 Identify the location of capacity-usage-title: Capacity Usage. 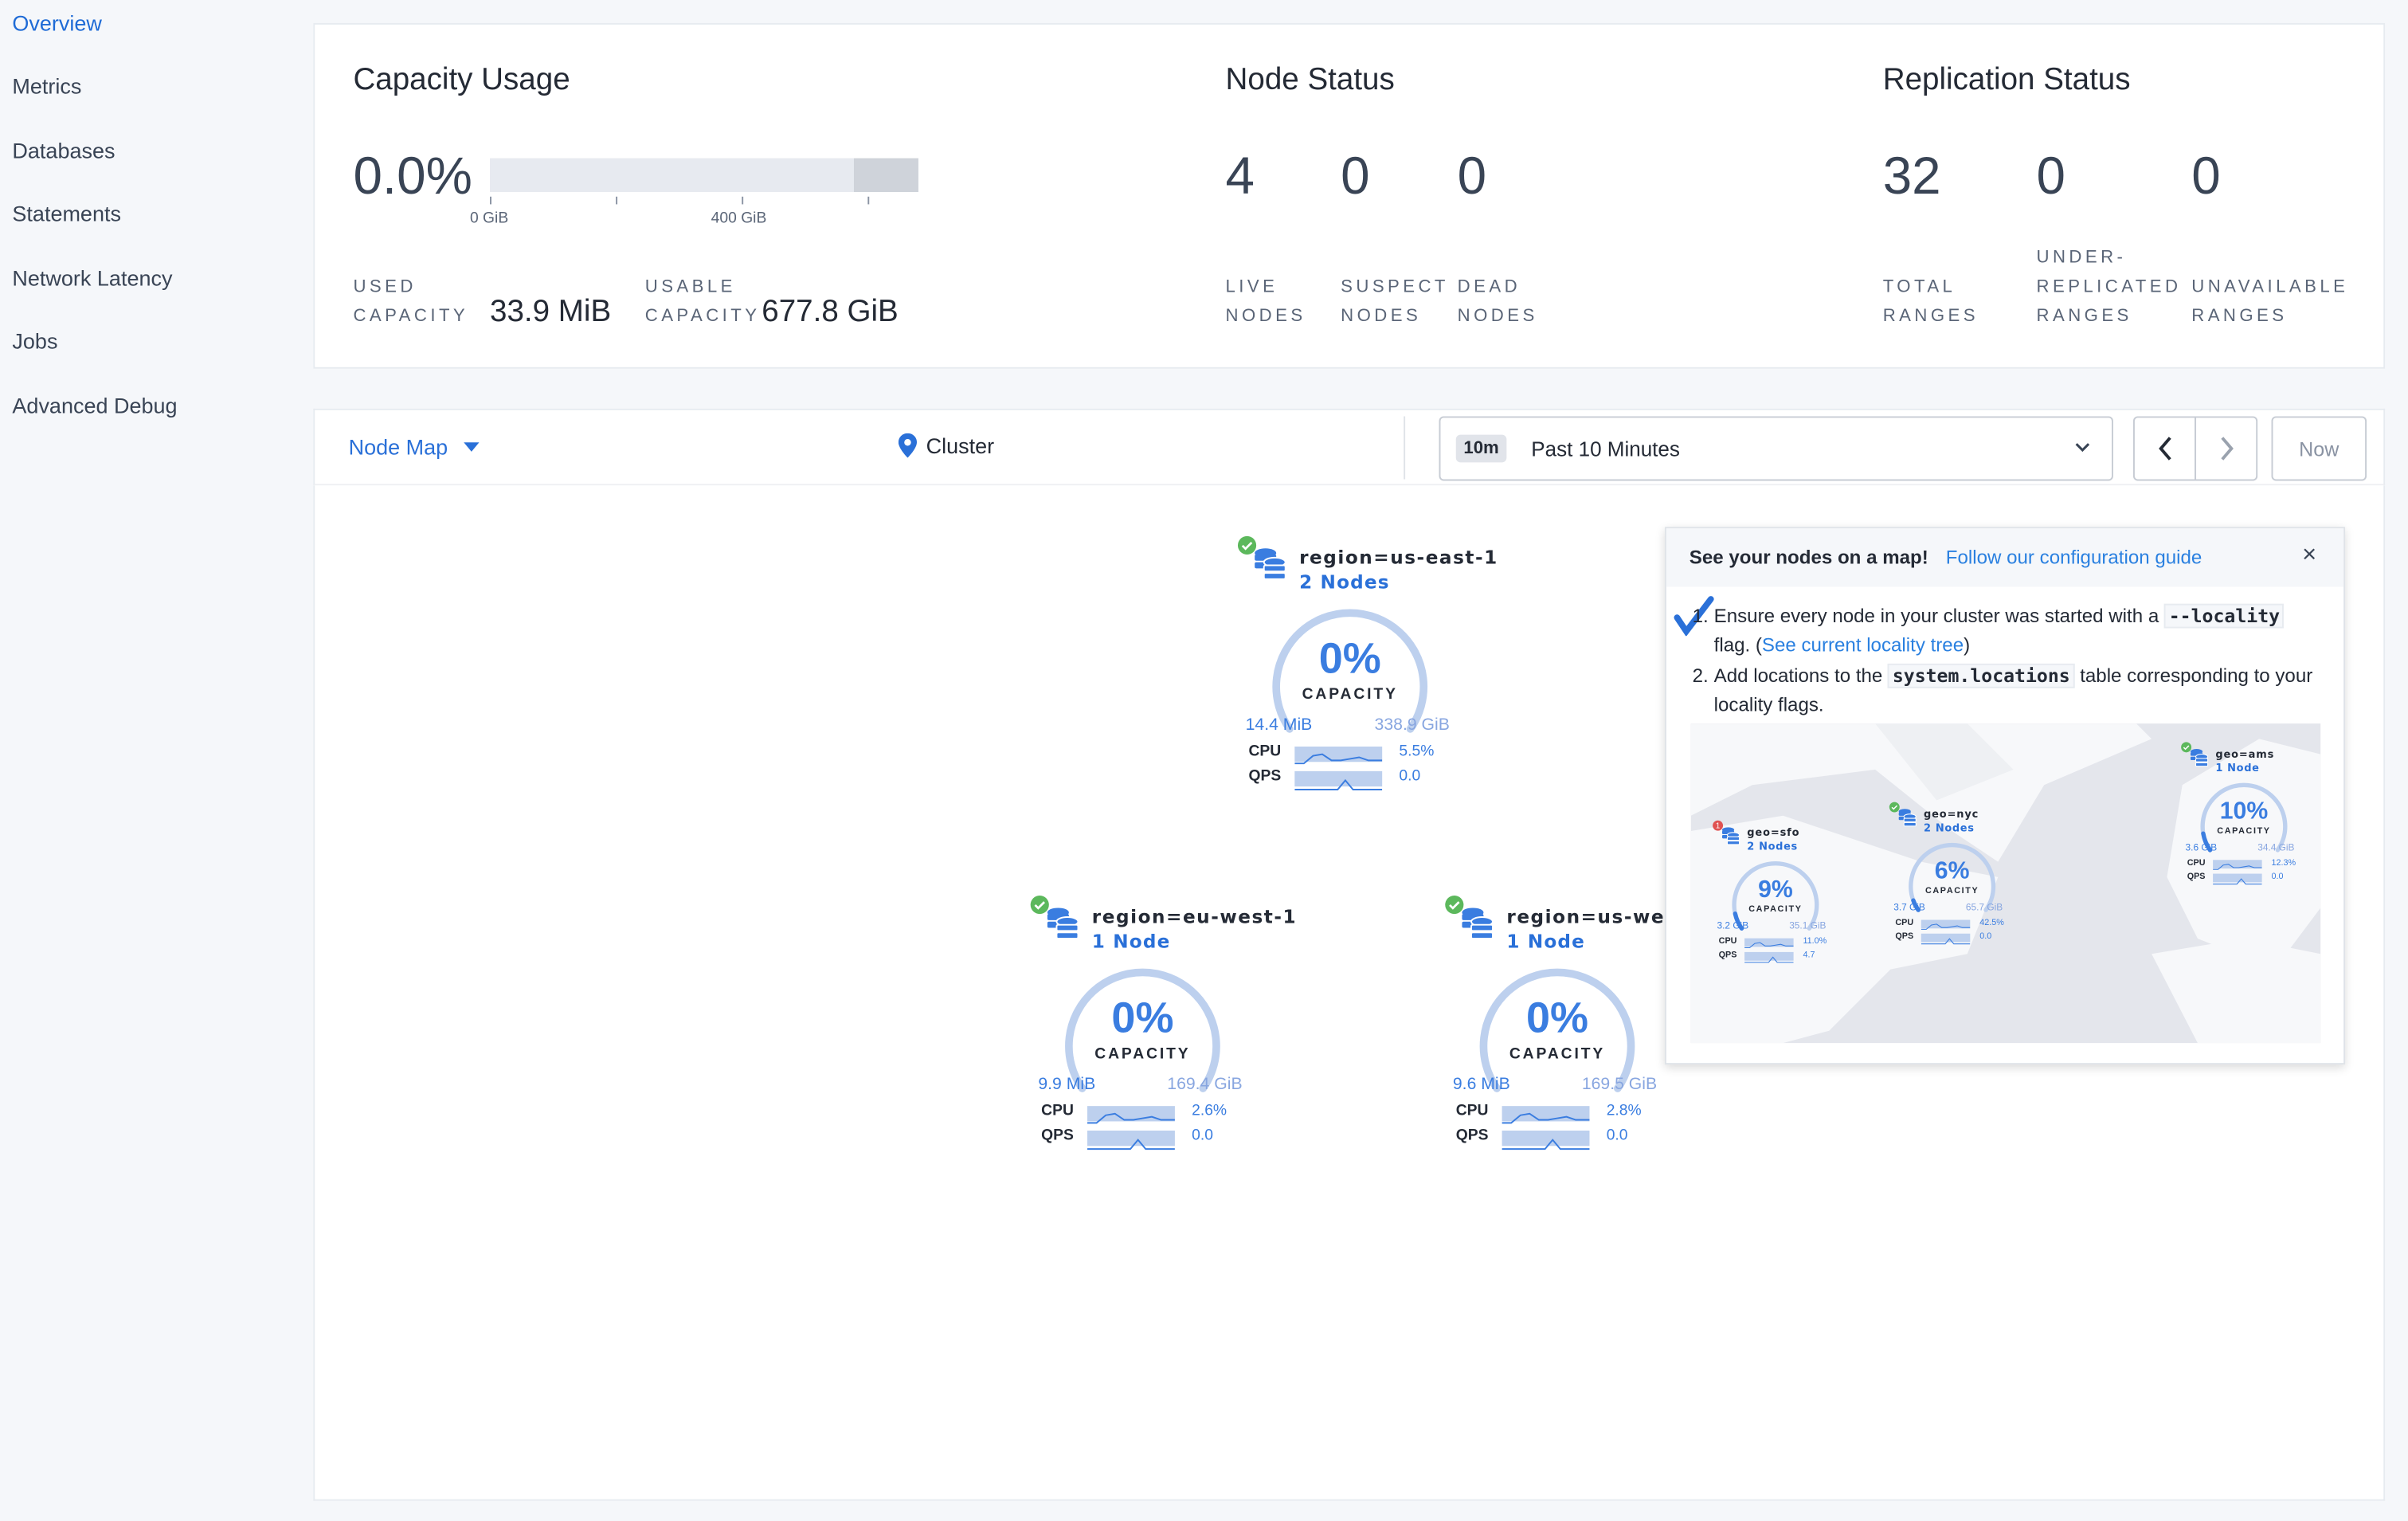
(462, 80).